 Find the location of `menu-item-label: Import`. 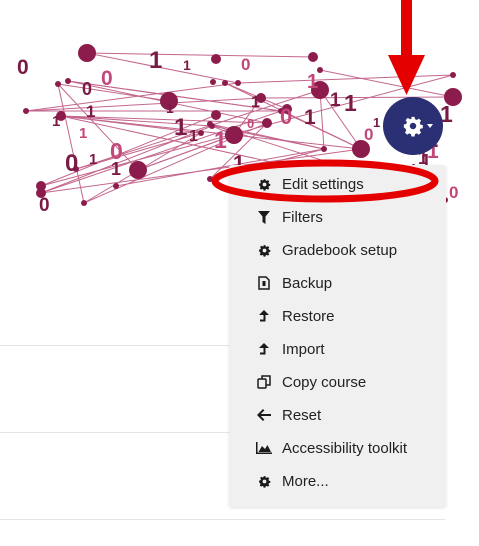

menu-item-label: Import is located at coordinates (303, 349).